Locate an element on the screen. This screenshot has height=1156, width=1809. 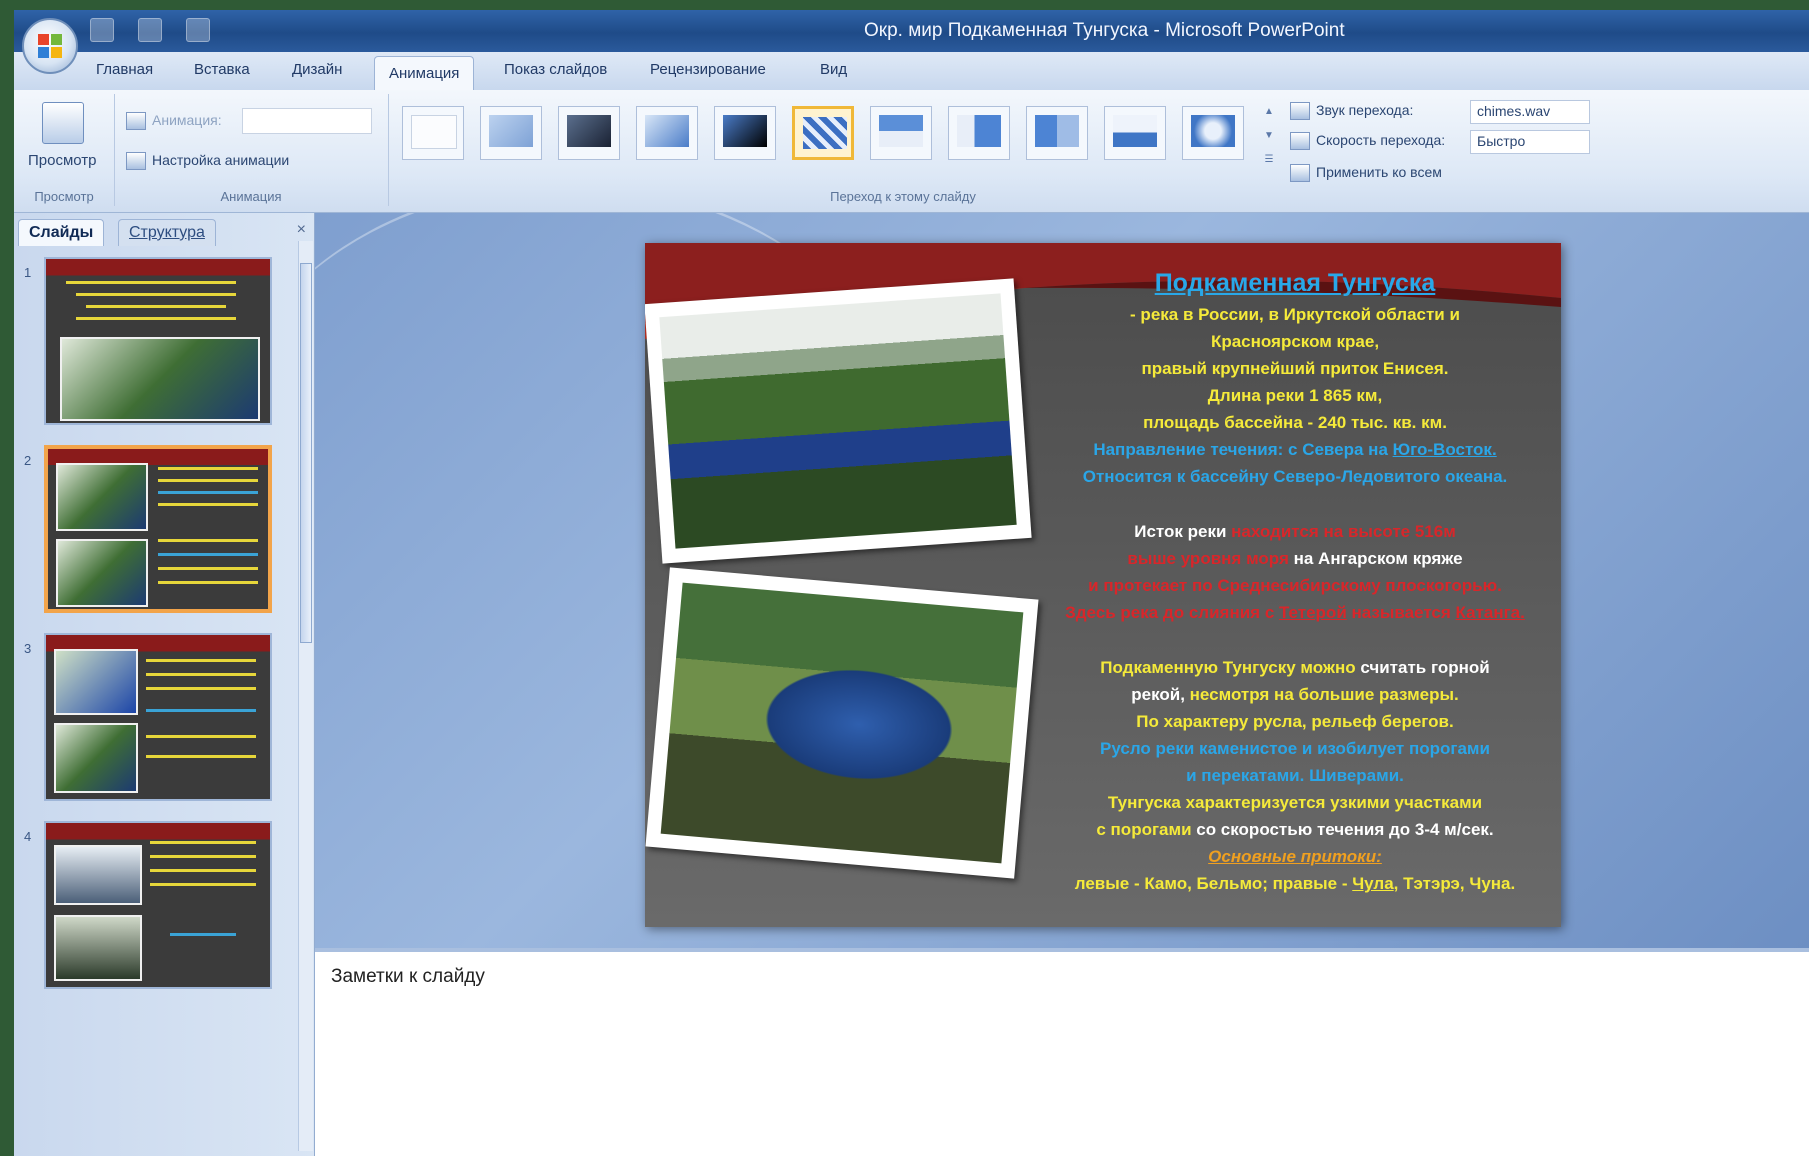
customize-qat-icon is located at coordinates (198, 30).